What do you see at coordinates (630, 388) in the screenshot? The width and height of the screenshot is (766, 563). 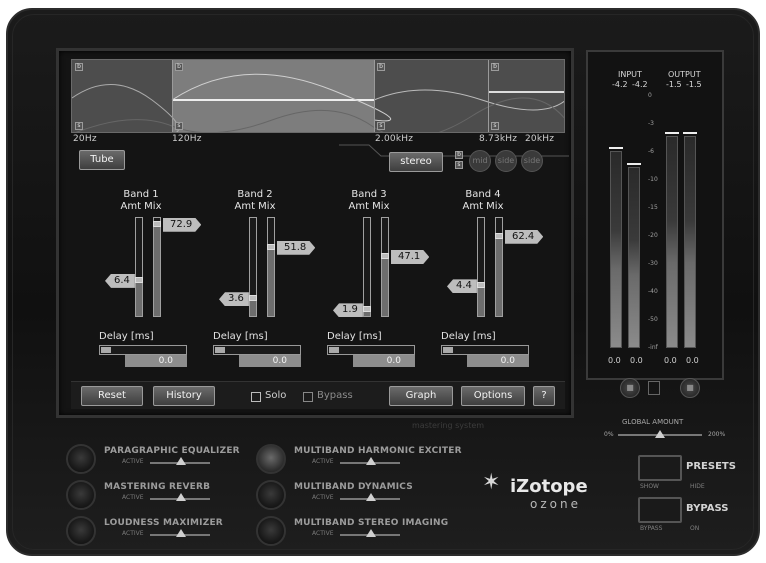 I see `input-link-button: ■` at bounding box center [630, 388].